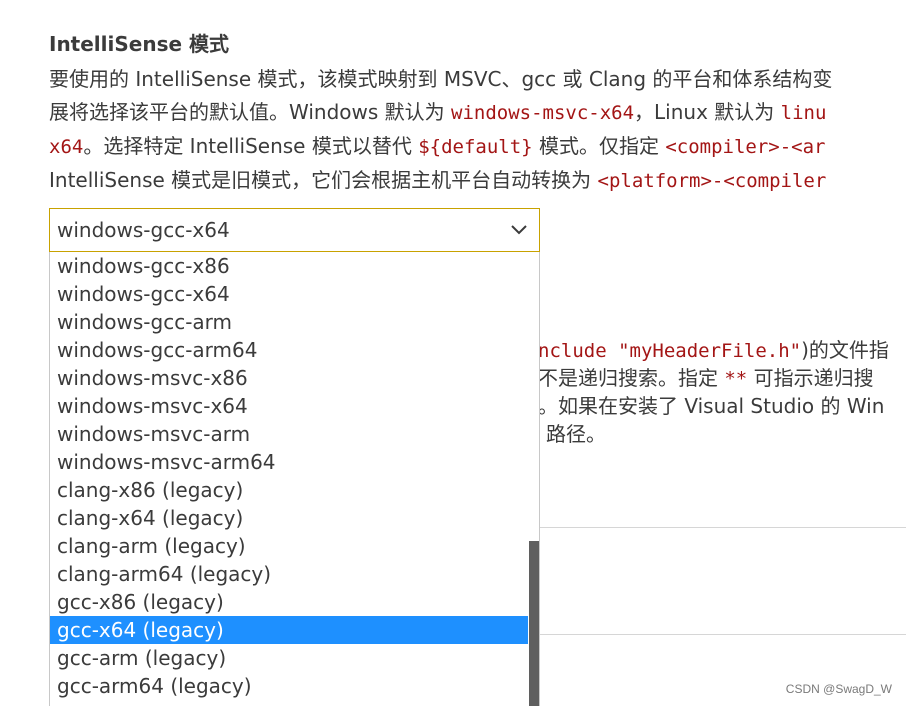 This screenshot has height=706, width=906. What do you see at coordinates (707, 112) in the screenshot?
I see `desc-text: ，Linux 默认为` at bounding box center [707, 112].